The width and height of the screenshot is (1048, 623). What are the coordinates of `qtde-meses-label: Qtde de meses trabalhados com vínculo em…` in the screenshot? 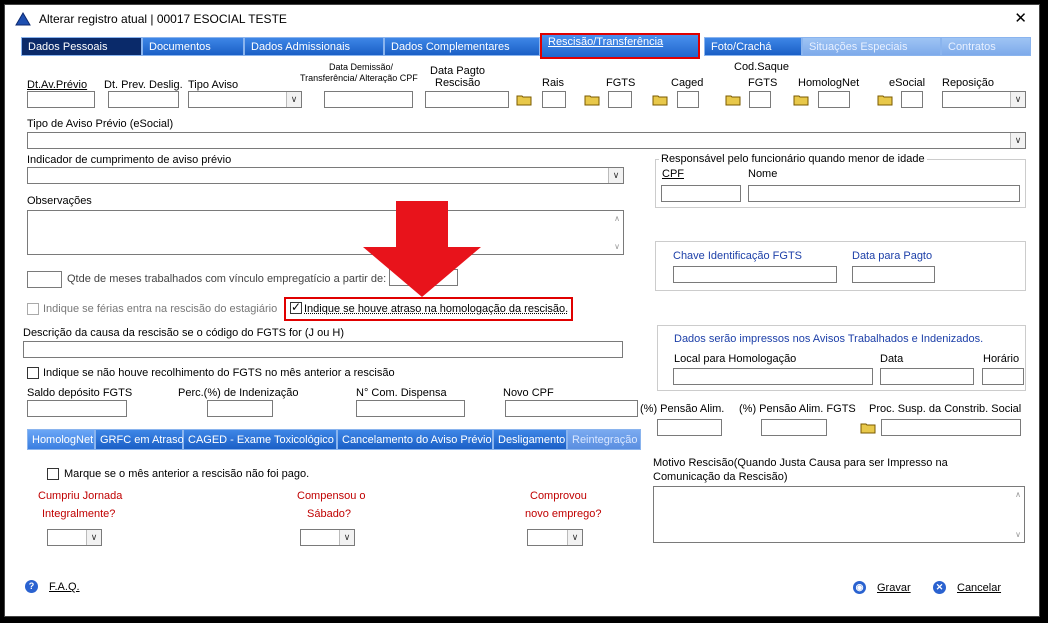 It's located at (227, 279).